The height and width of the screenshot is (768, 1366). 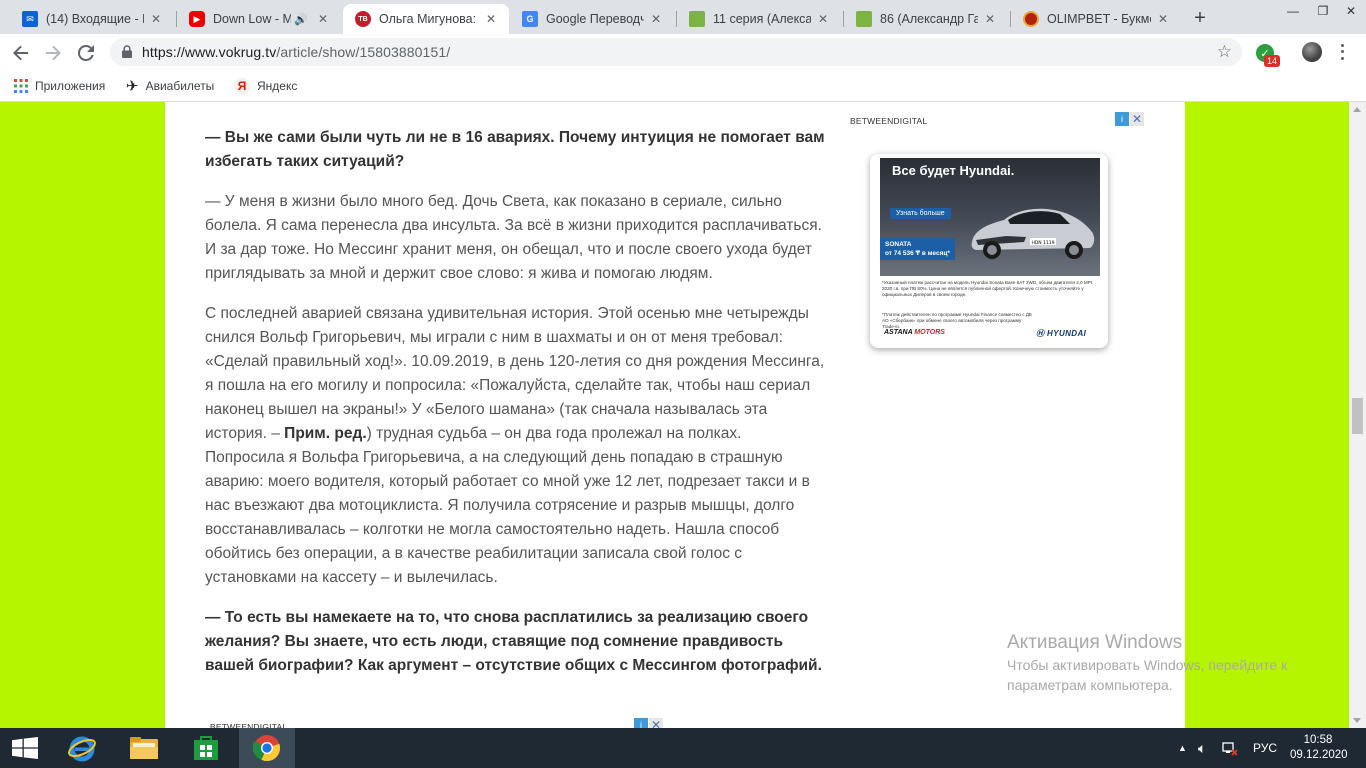 I want to click on bookmark-star-icon: ☆, so click(x=1224, y=52).